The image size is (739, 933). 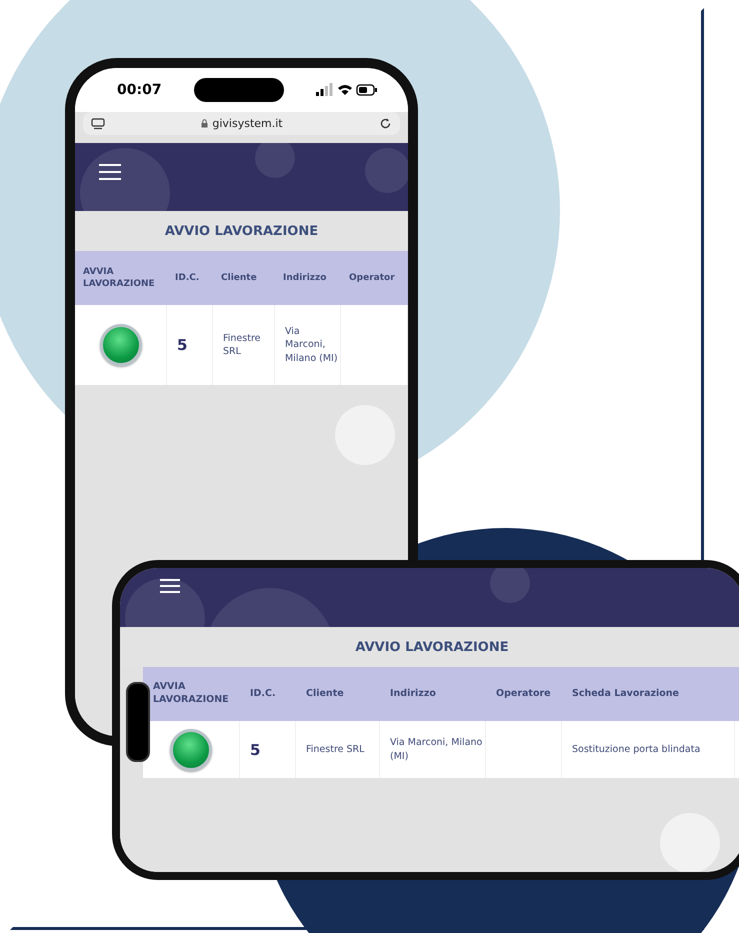 I want to click on address-bar: givisystem.it, so click(x=241, y=123).